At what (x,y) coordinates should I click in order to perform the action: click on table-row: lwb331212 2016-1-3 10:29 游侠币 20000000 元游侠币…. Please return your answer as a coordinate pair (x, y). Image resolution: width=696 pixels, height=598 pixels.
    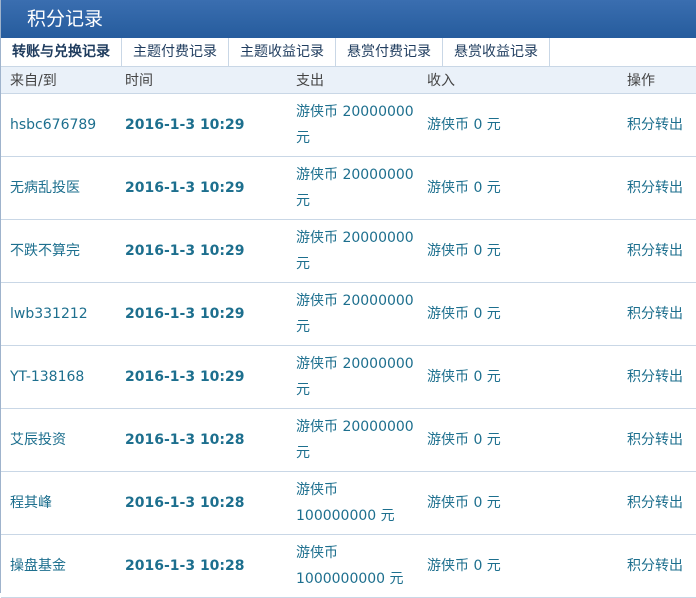
    Looking at the image, I should click on (348, 314).